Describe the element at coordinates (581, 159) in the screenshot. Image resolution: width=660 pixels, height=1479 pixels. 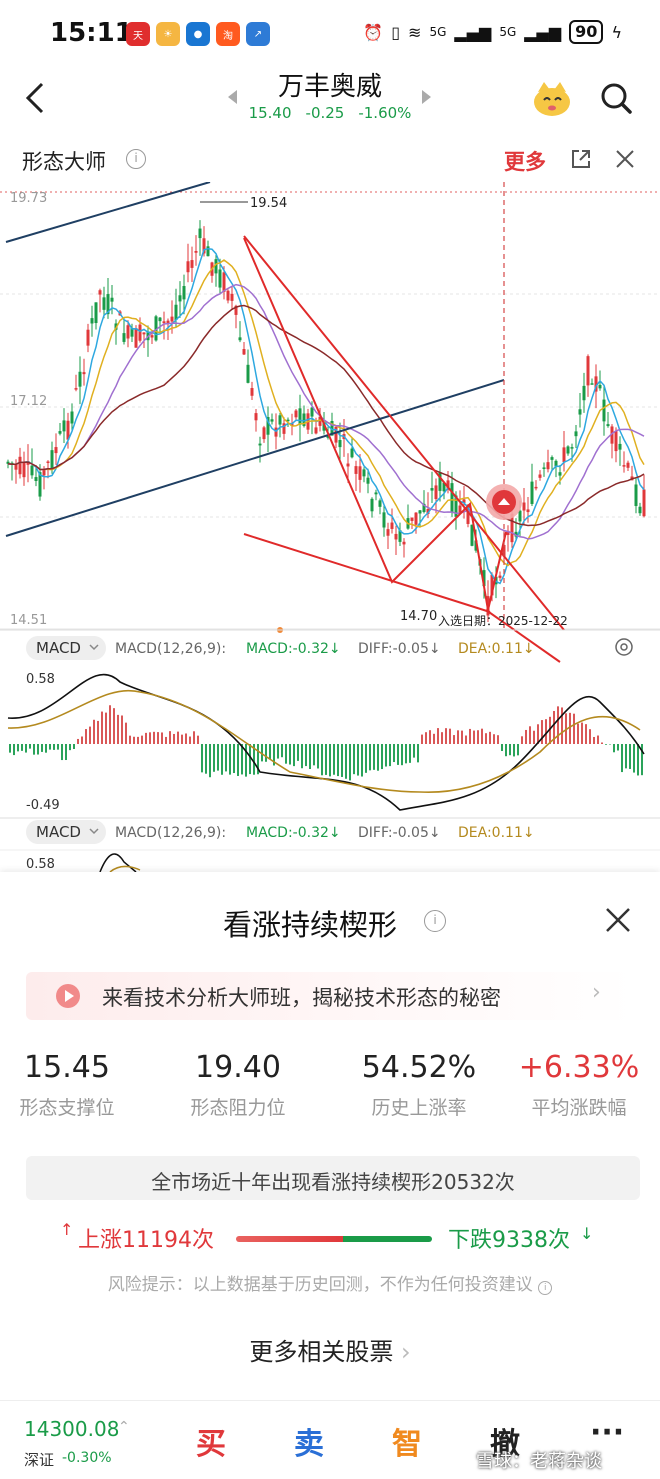
I see `external-link-icon` at that location.